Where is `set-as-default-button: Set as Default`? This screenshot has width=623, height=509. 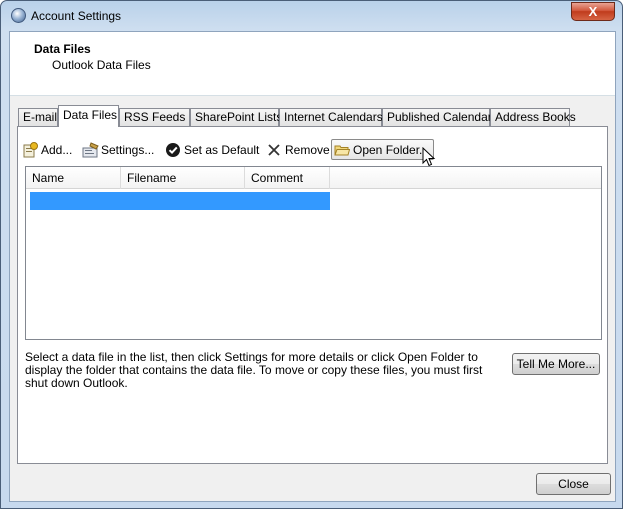 set-as-default-button: Set as Default is located at coordinates (212, 149).